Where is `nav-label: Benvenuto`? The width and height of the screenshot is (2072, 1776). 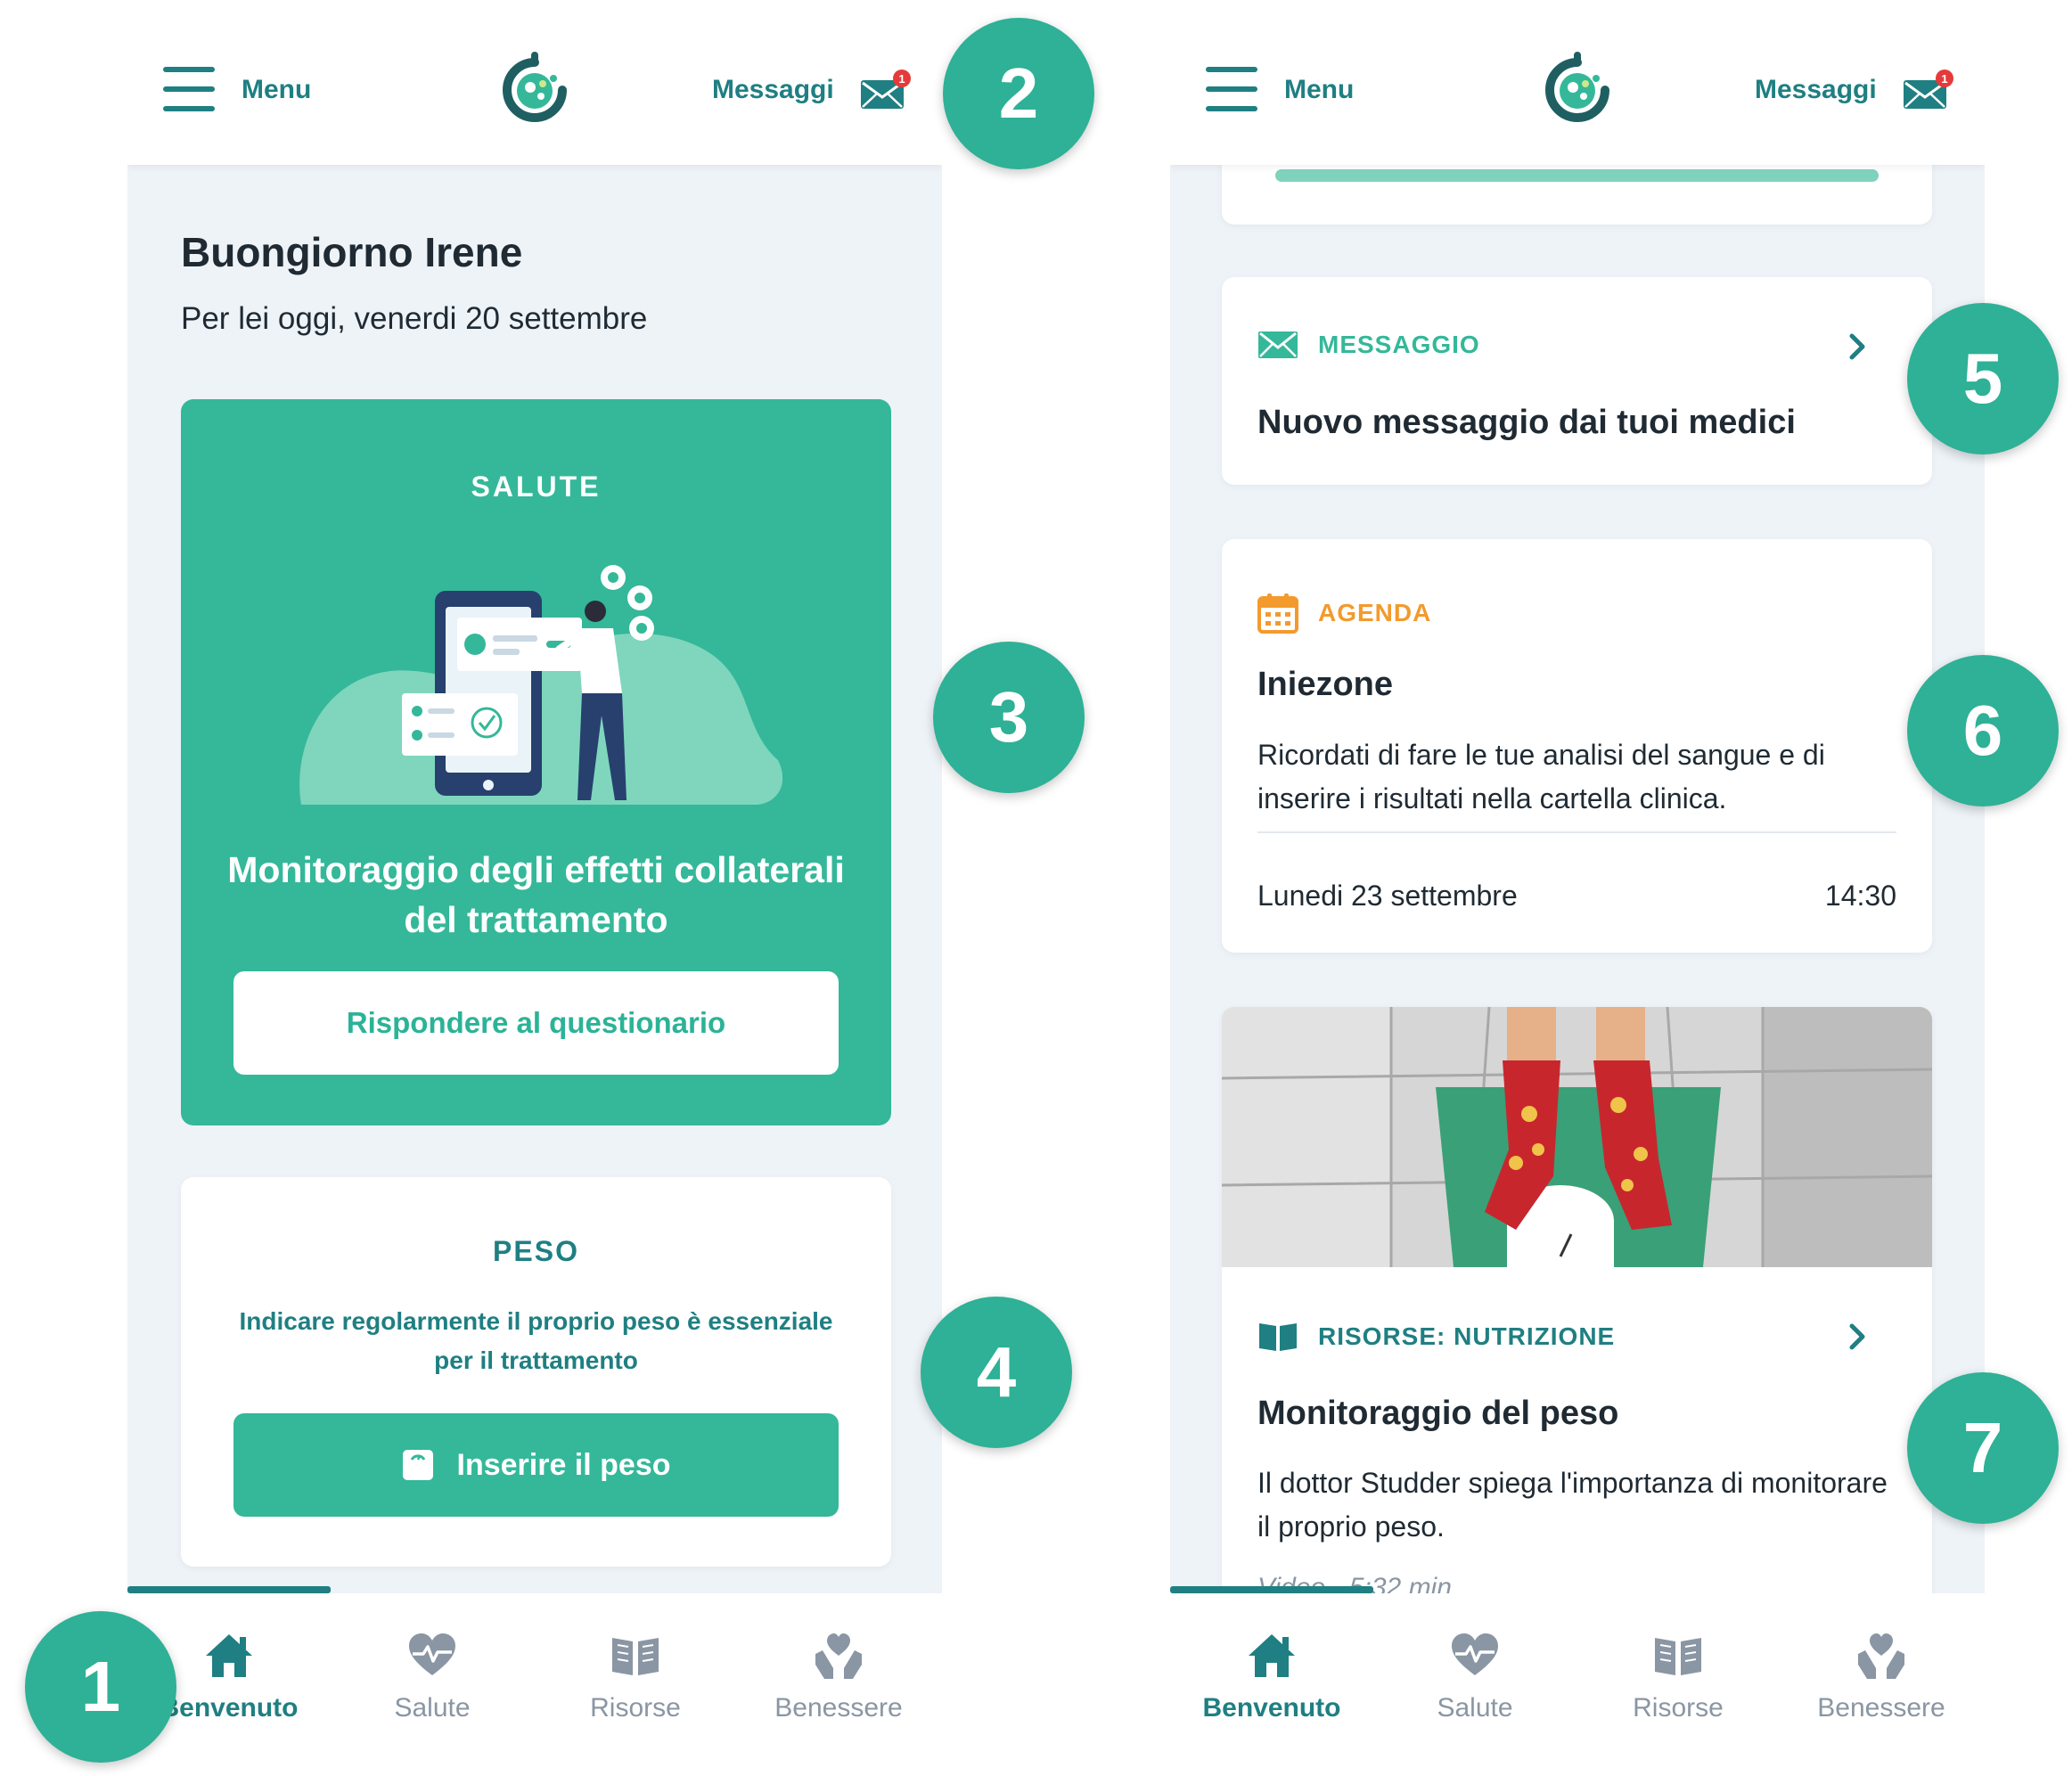
nav-label: Benvenuto is located at coordinates (1271, 1708).